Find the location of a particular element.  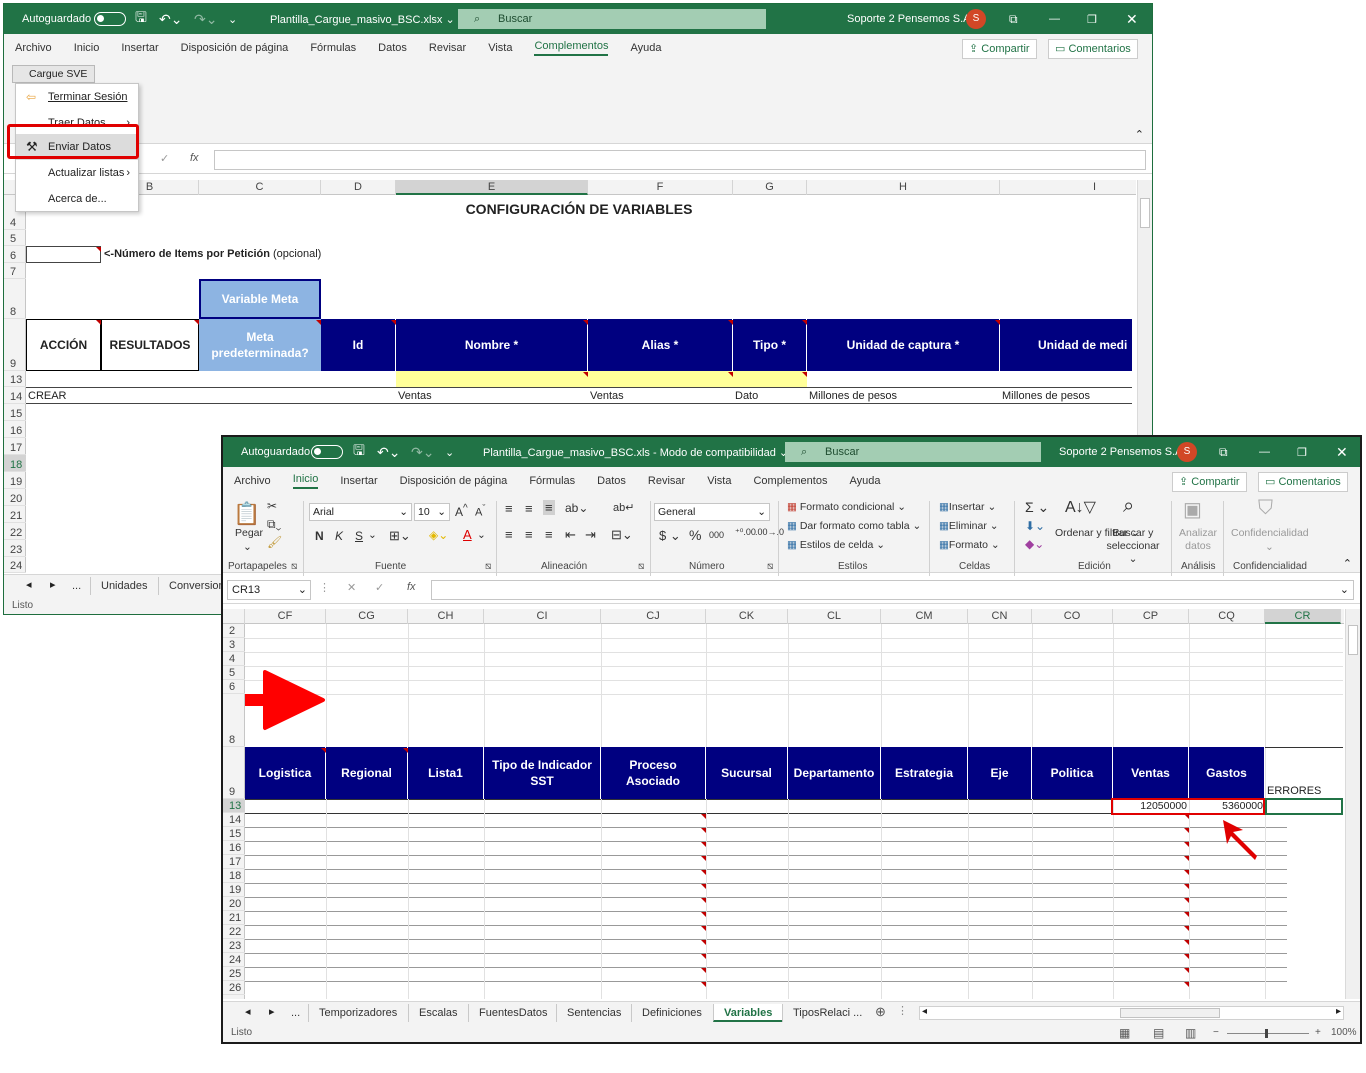

horizontal-scrollbar: ◂ ▸ is located at coordinates (1131, 1013).